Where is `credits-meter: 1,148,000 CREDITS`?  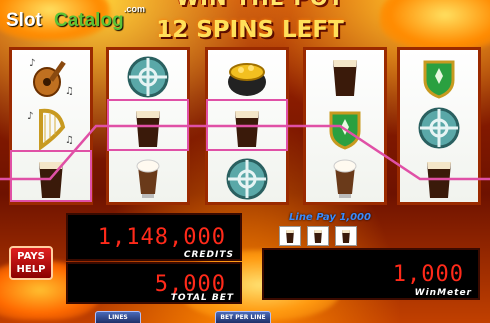
credits-meter: 1,148,000 CREDITS is located at coordinates (154, 237).